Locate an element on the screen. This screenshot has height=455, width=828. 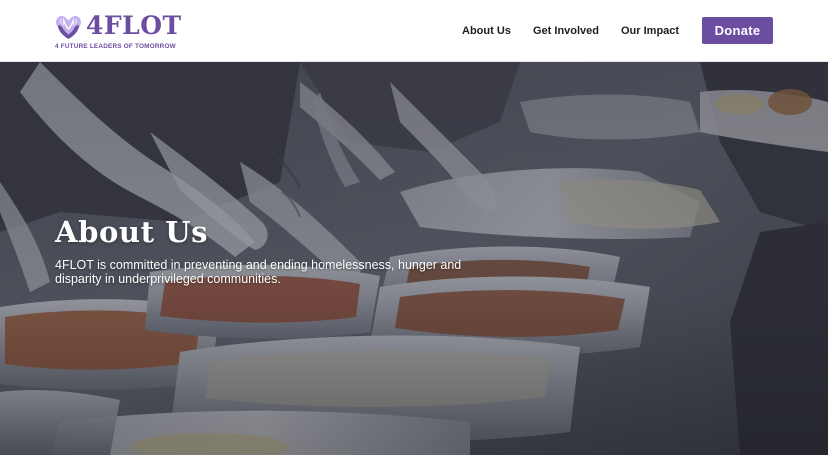
page-title: About Us is located at coordinates (132, 232).